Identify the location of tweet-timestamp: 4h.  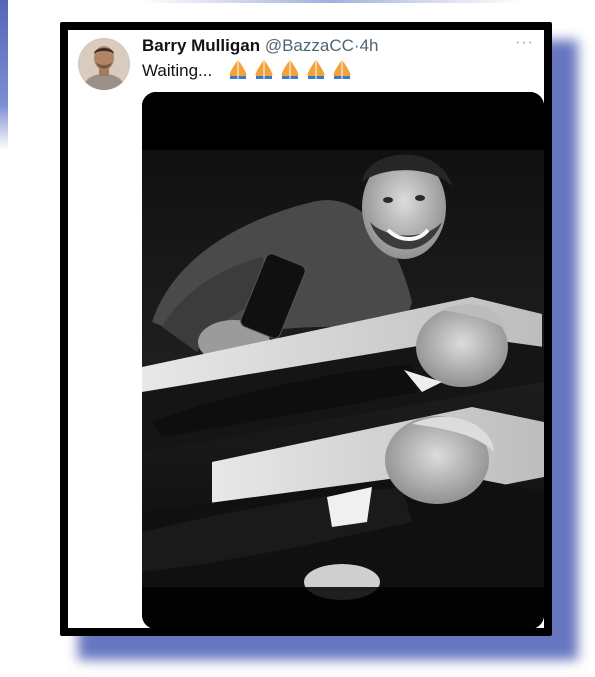
(369, 45).